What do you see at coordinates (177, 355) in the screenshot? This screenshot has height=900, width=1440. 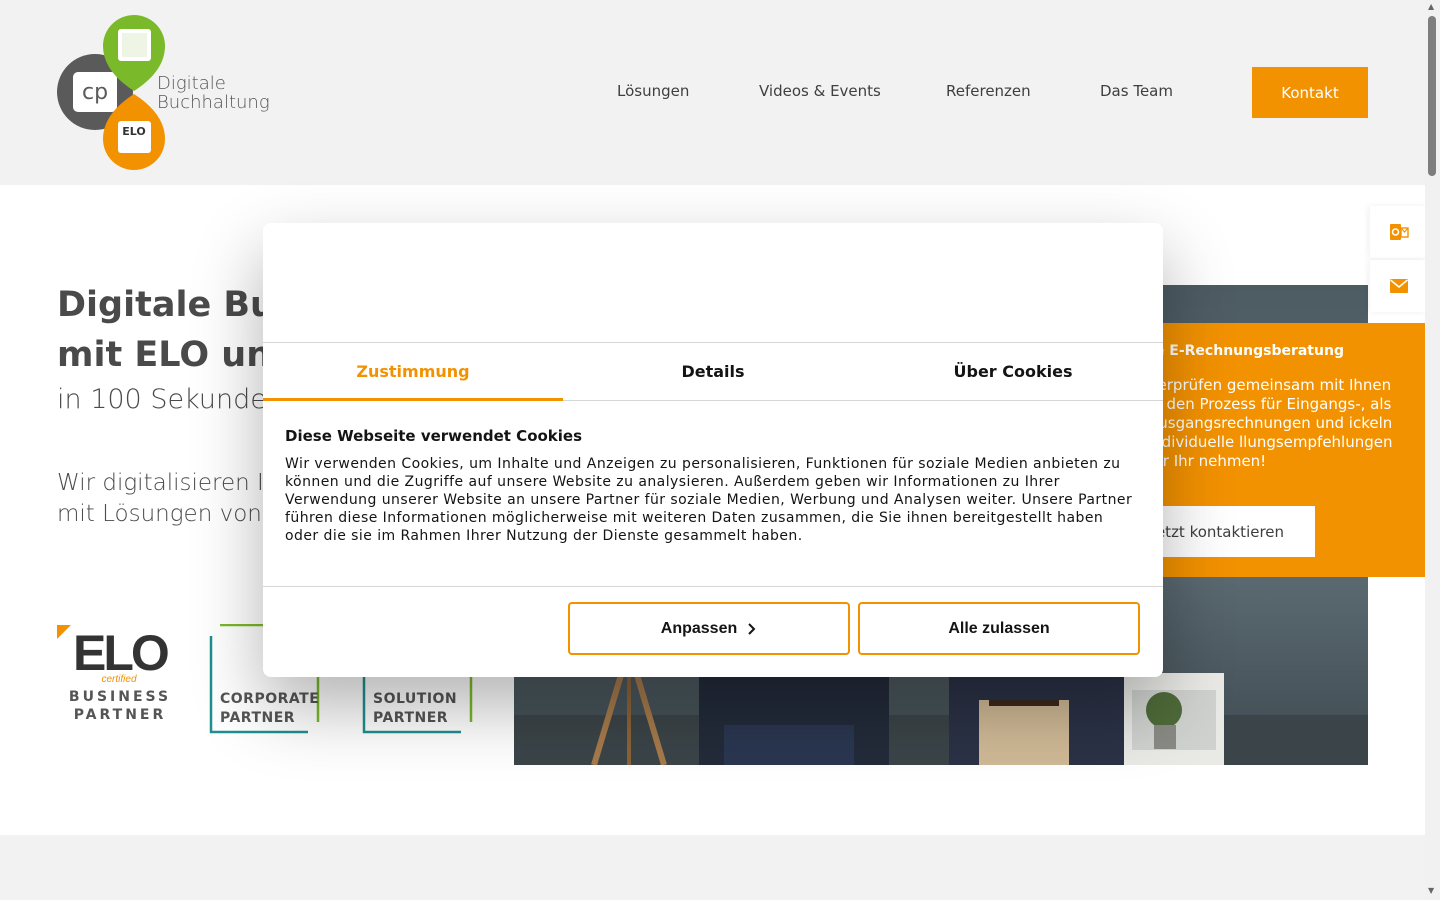 I see `hero-title-line2: mit ELO und` at bounding box center [177, 355].